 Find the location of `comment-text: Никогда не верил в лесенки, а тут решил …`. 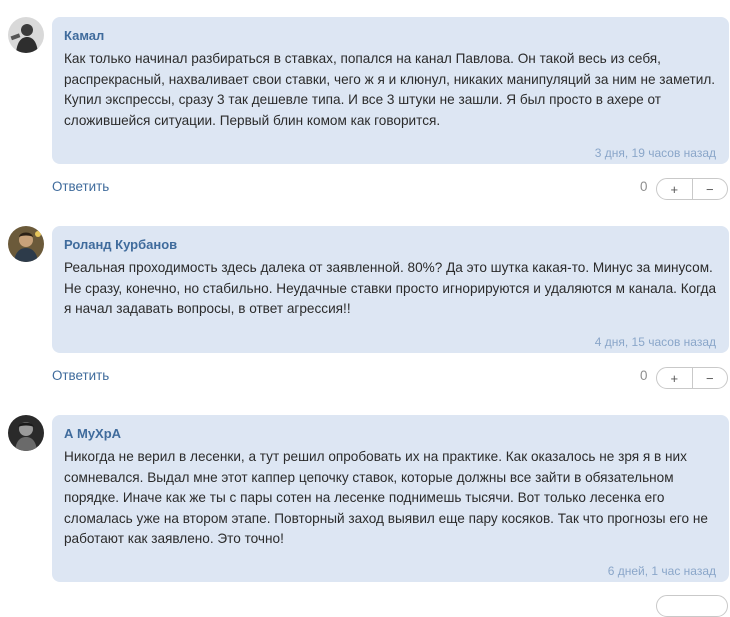

comment-text: Никогда не верил в лесенки, а тут решил … is located at coordinates (386, 497).